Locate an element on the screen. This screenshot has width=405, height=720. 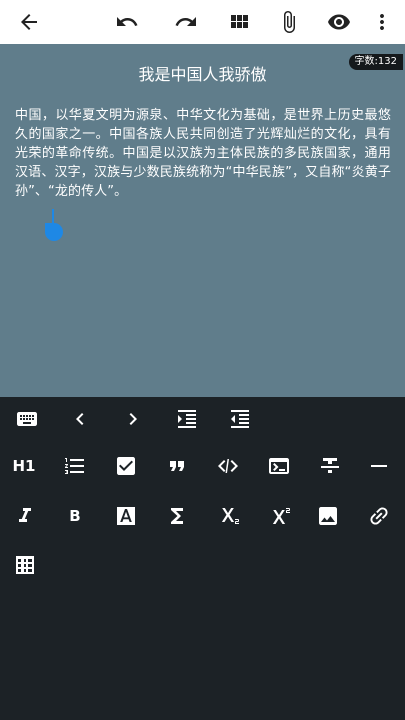
image-icon is located at coordinates (328, 516).